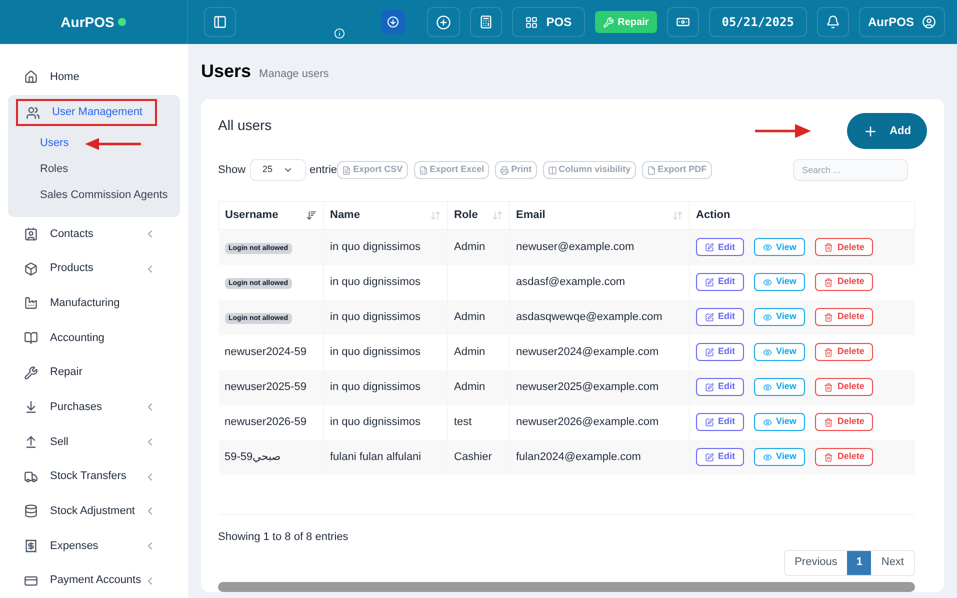 The width and height of the screenshot is (957, 598). What do you see at coordinates (245, 125) in the screenshot?
I see `card-title: All users` at bounding box center [245, 125].